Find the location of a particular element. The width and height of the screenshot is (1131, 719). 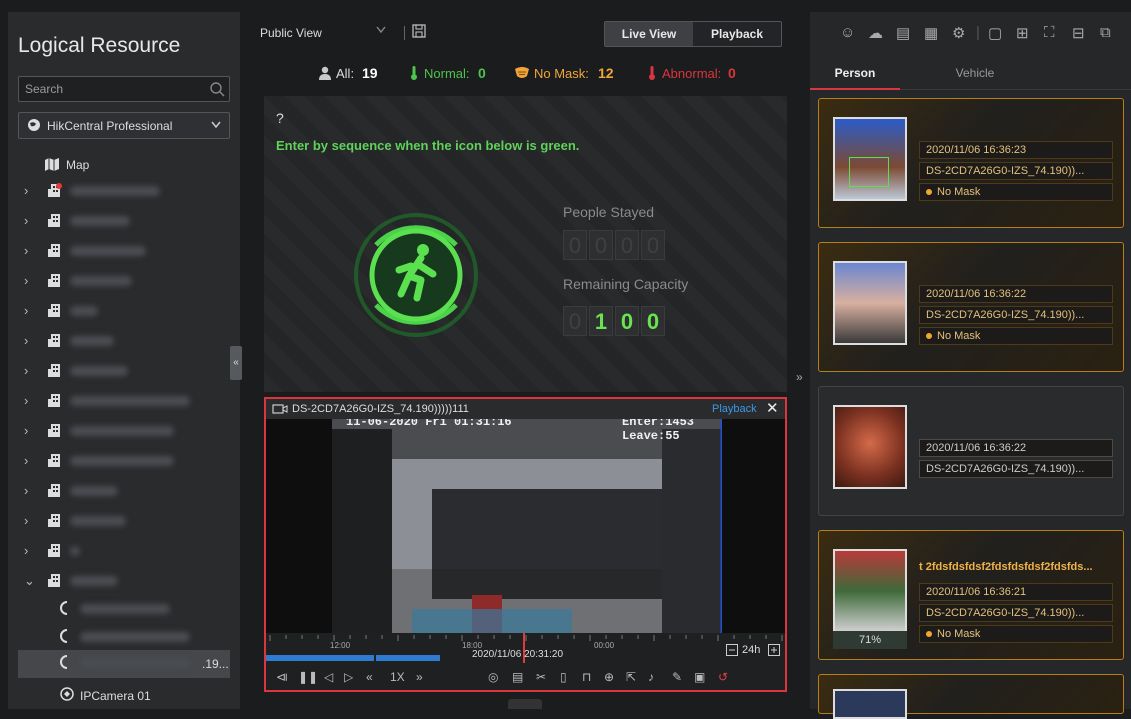

tree-item-label: Map is located at coordinates (78, 165).